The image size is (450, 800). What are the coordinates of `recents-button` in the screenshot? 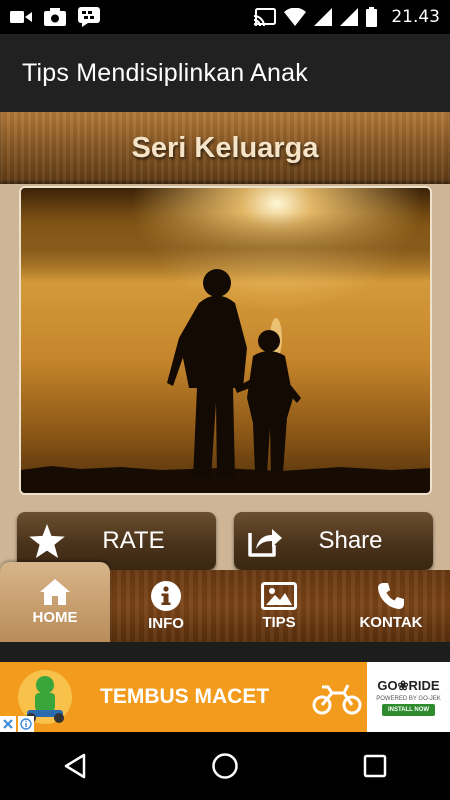 It's located at (375, 766).